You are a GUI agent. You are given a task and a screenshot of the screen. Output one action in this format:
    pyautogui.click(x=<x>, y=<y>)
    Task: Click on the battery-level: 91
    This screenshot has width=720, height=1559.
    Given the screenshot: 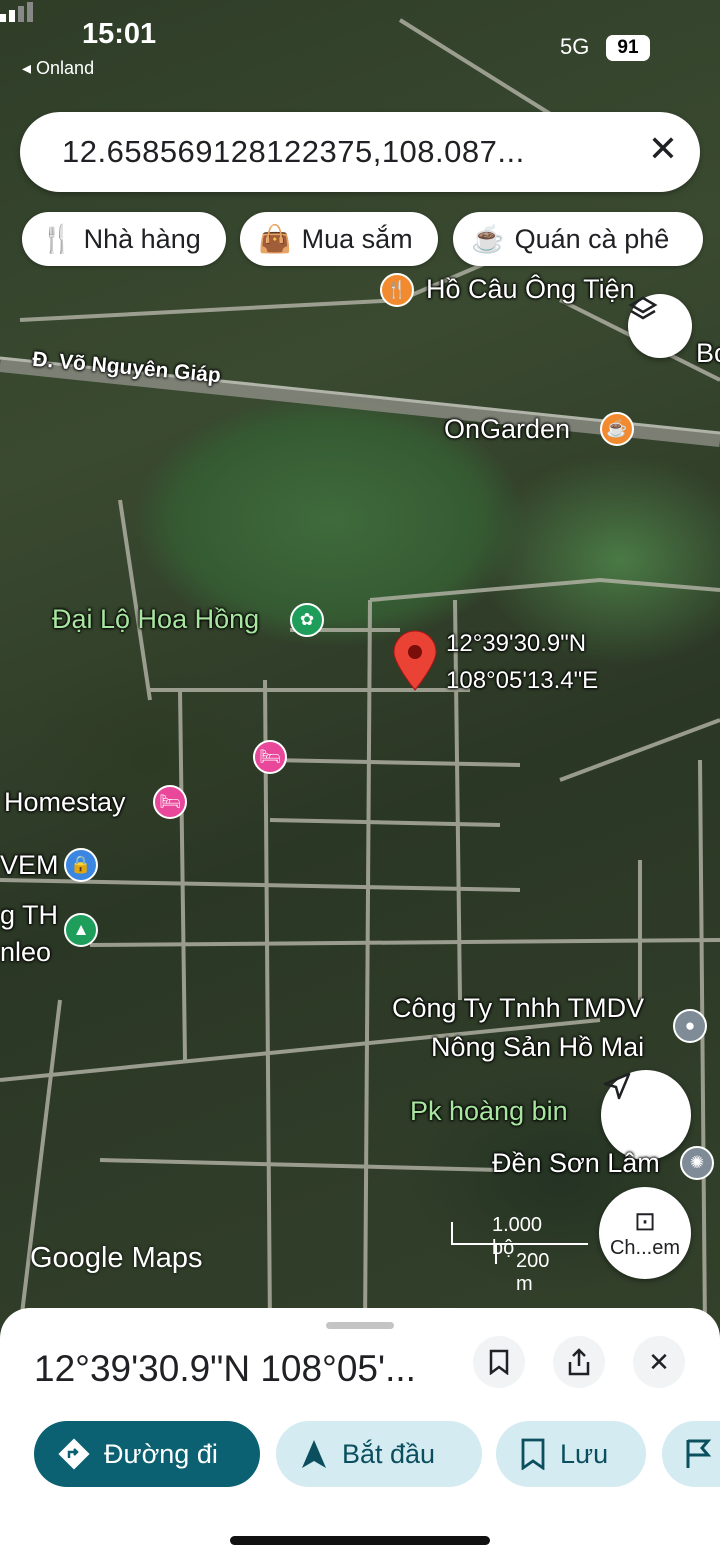 What is the action you would take?
    pyautogui.click(x=628, y=48)
    